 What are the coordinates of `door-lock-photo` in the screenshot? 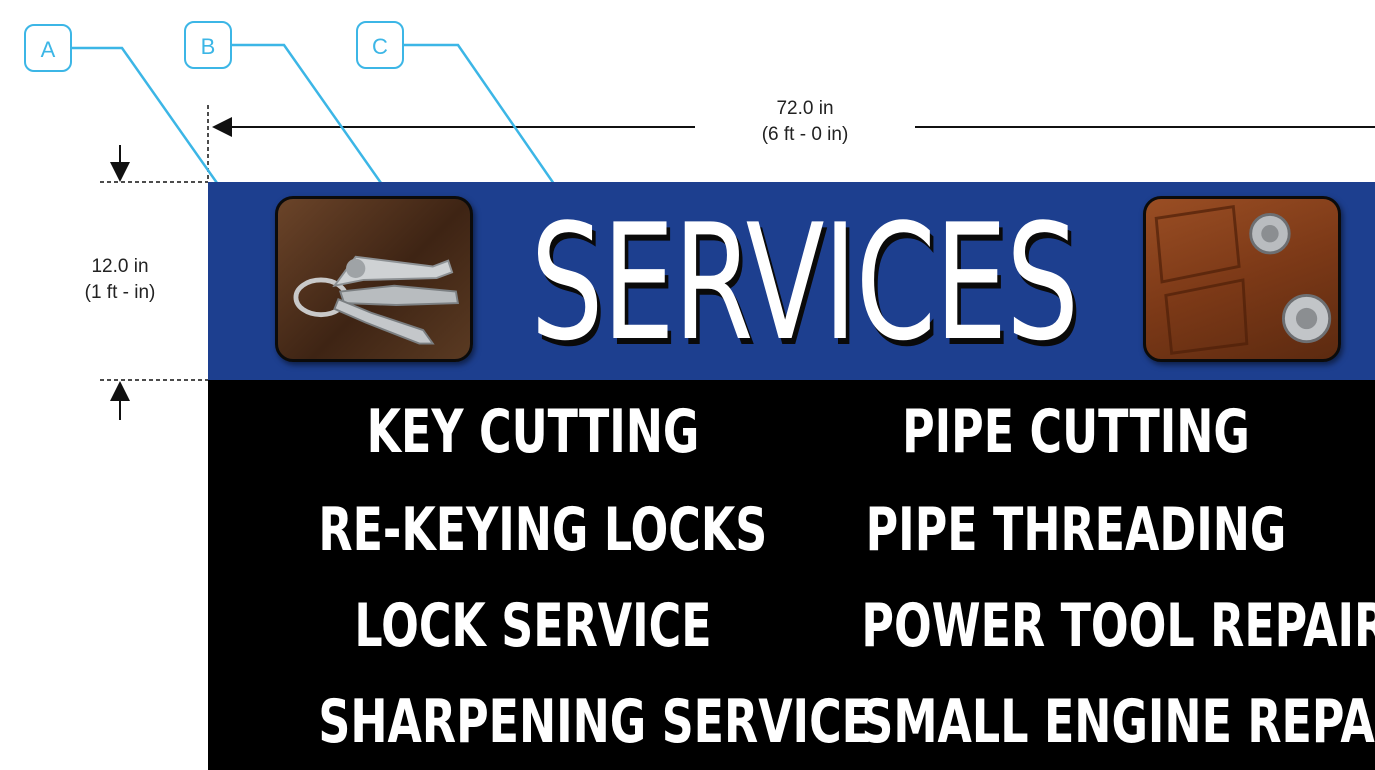 It's located at (1242, 279).